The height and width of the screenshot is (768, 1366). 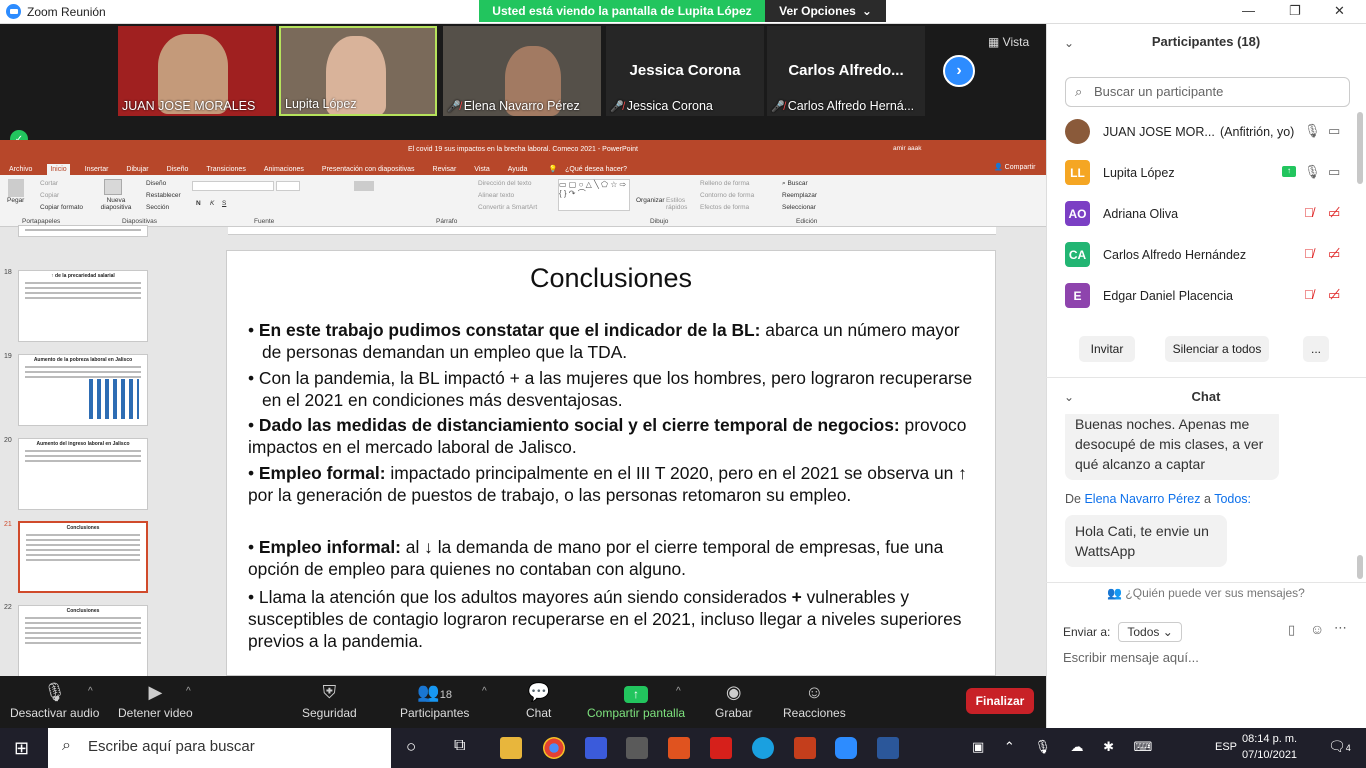 What do you see at coordinates (49, 183) in the screenshot?
I see `cut-button: Cortar` at bounding box center [49, 183].